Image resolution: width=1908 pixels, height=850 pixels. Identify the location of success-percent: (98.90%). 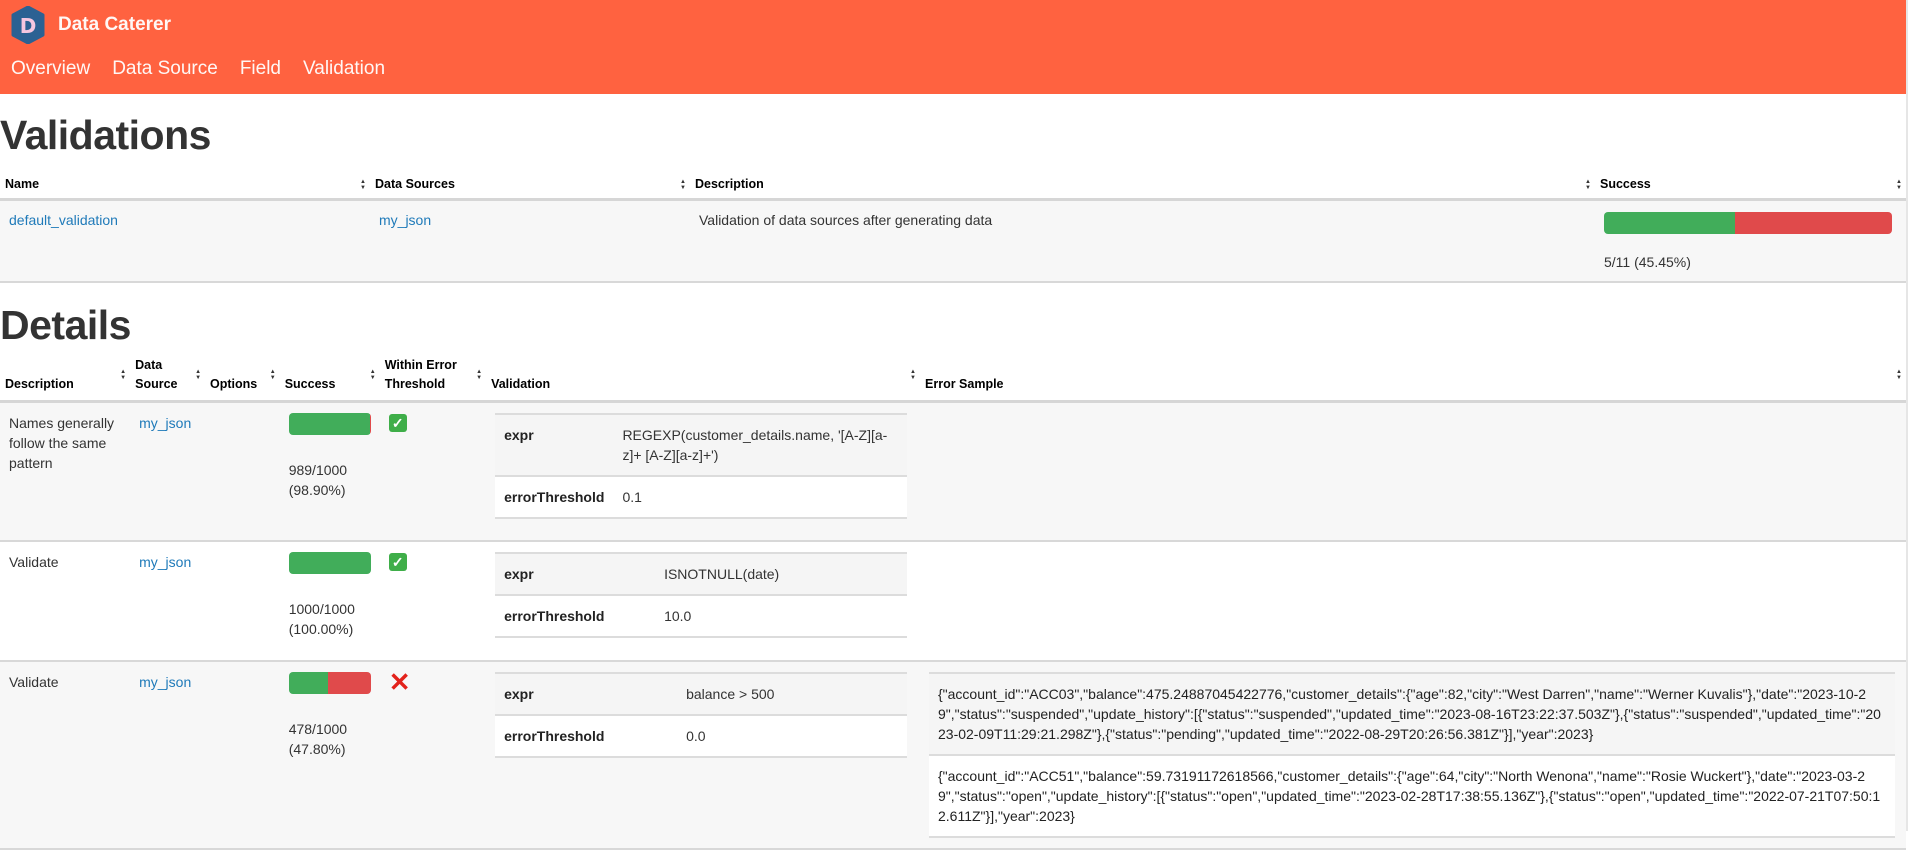
(317, 489).